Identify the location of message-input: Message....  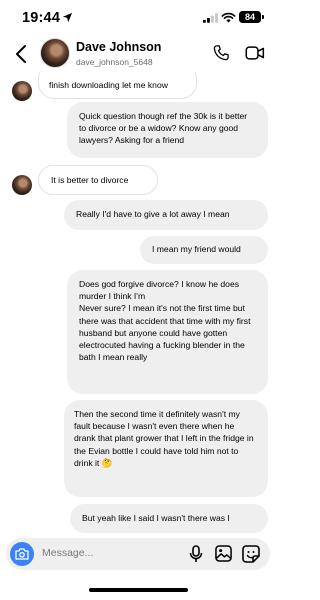
(67, 553).